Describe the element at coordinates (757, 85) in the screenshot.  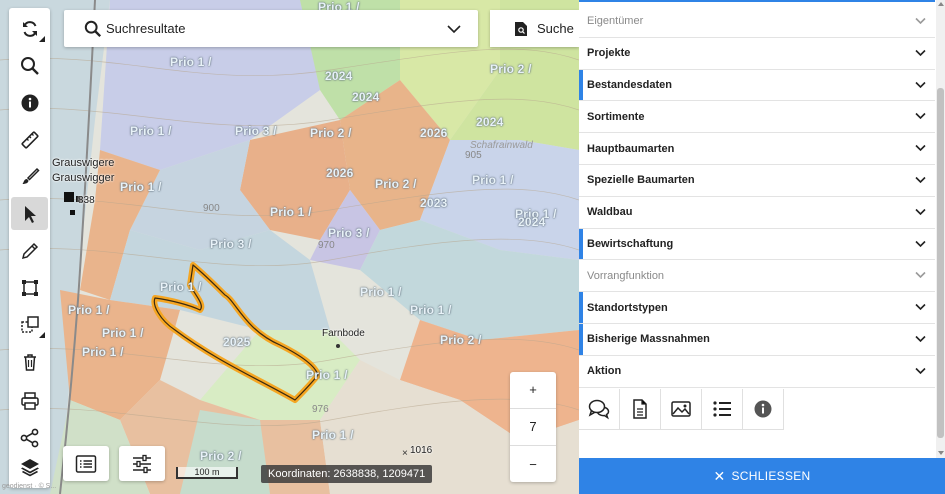
I see `section-bestandesdaten: Bestandesdaten` at that location.